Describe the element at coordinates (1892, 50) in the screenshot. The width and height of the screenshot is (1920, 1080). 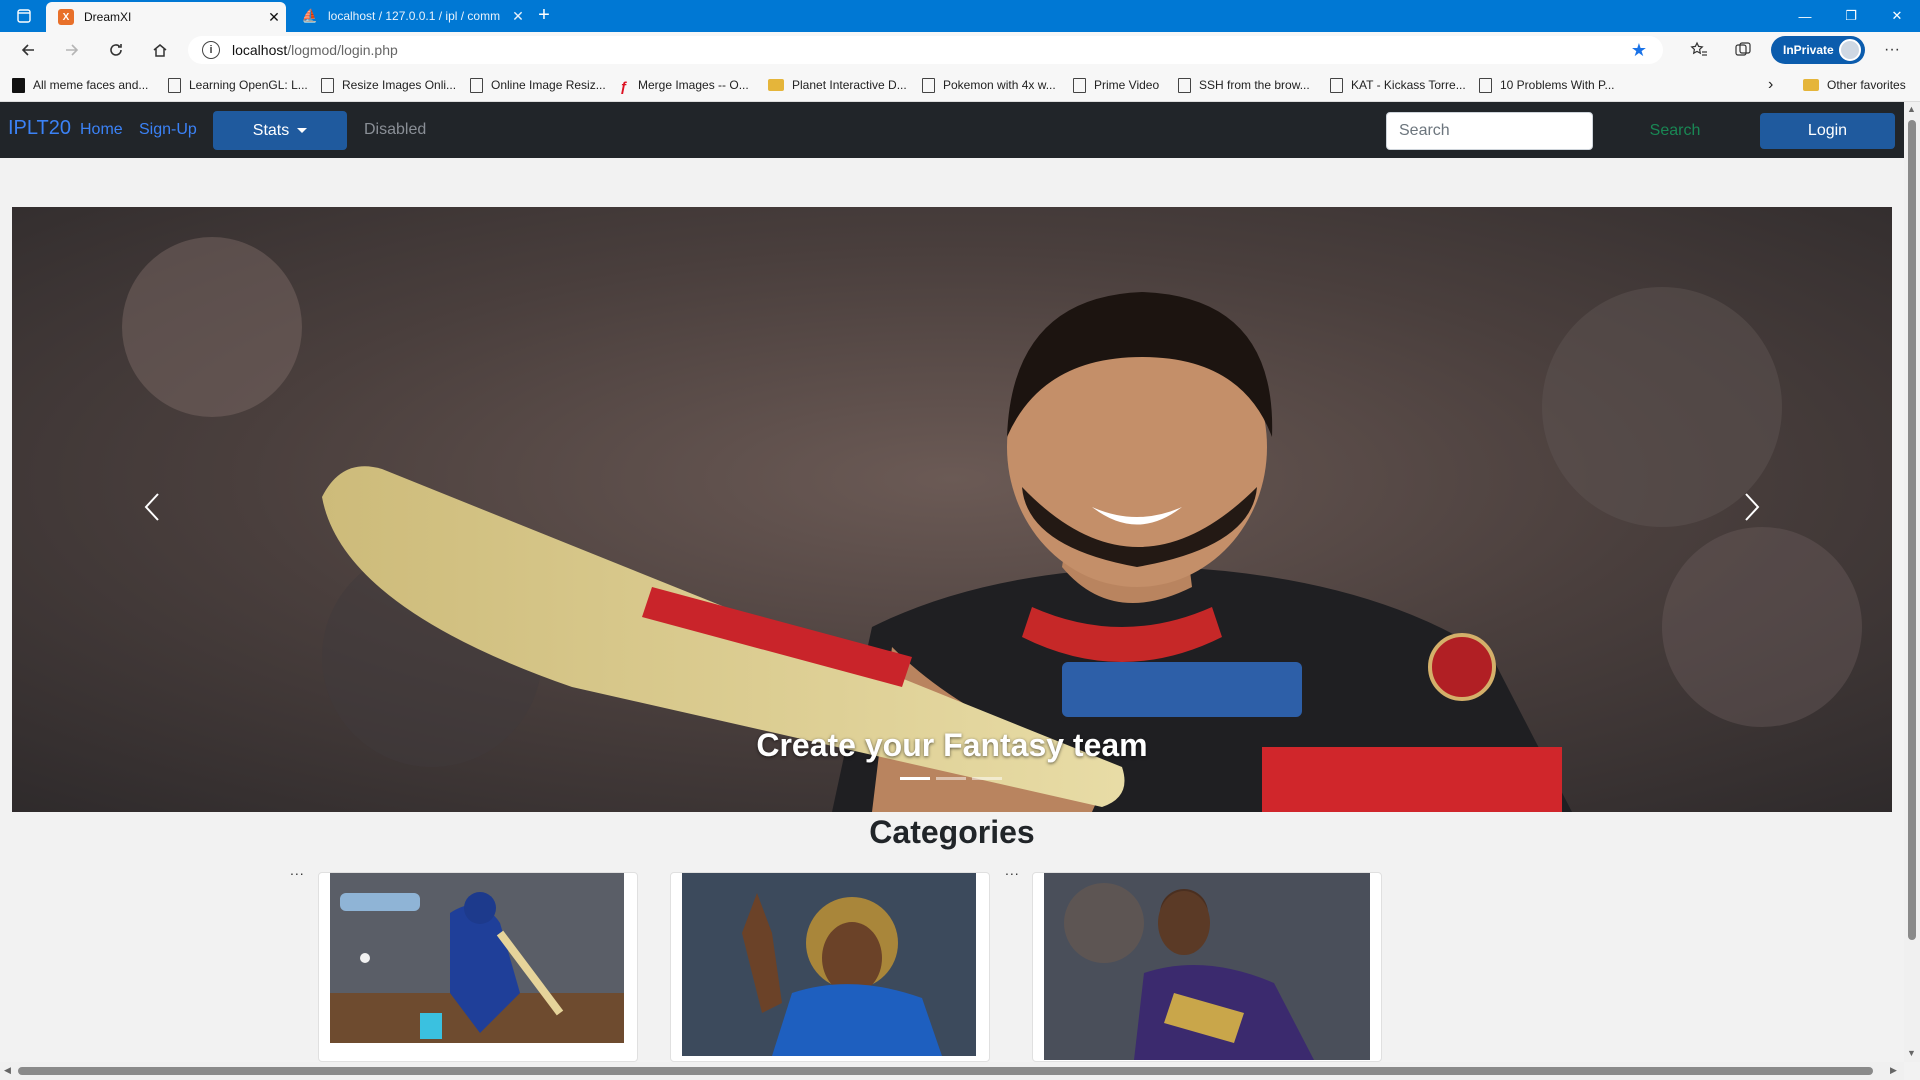
I see `more-options-icon: ···` at that location.